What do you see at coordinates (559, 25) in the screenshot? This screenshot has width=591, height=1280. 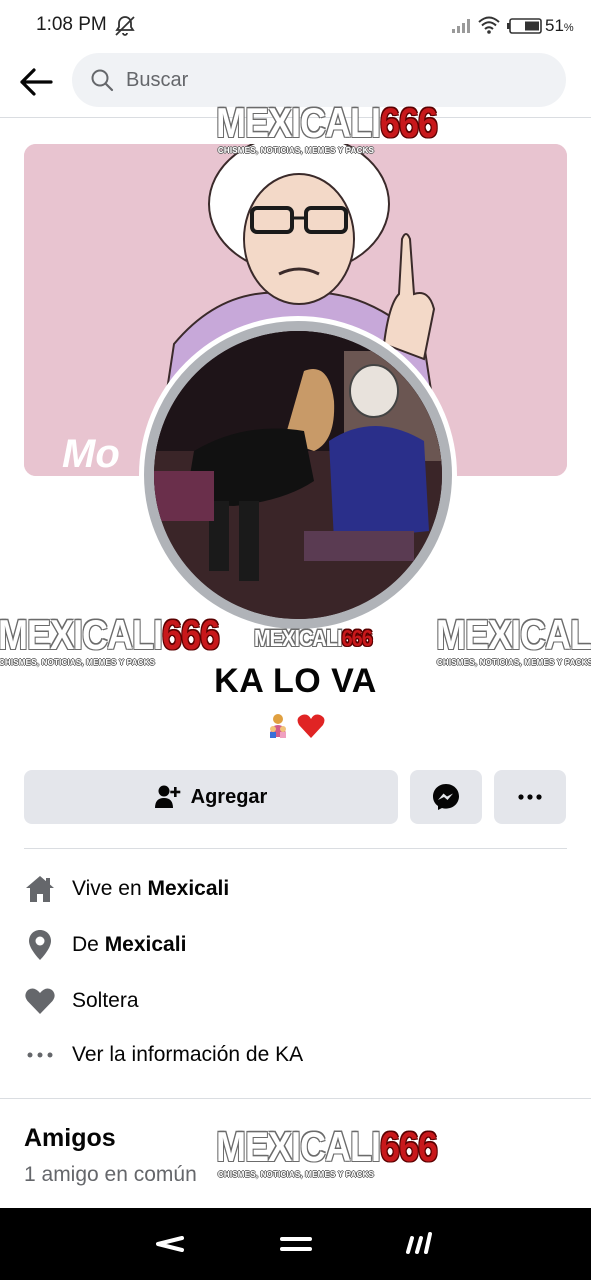 I see `battery-percent: 51%` at bounding box center [559, 25].